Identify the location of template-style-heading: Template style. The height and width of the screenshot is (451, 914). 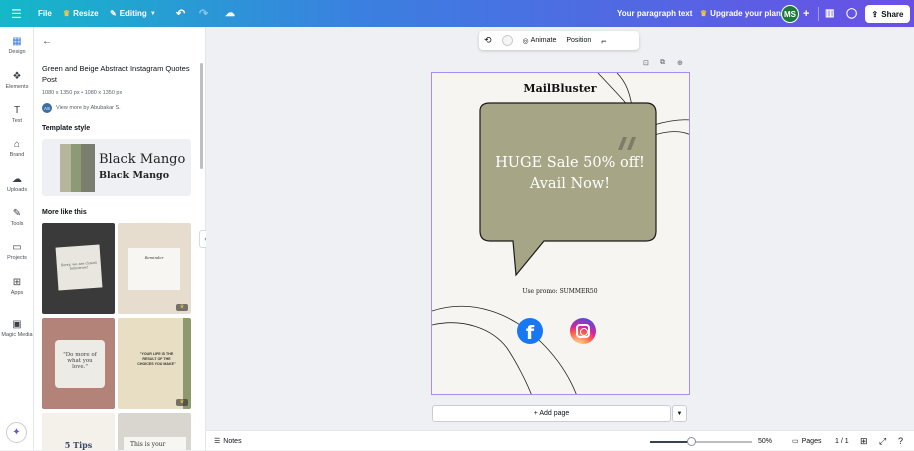
(66, 128).